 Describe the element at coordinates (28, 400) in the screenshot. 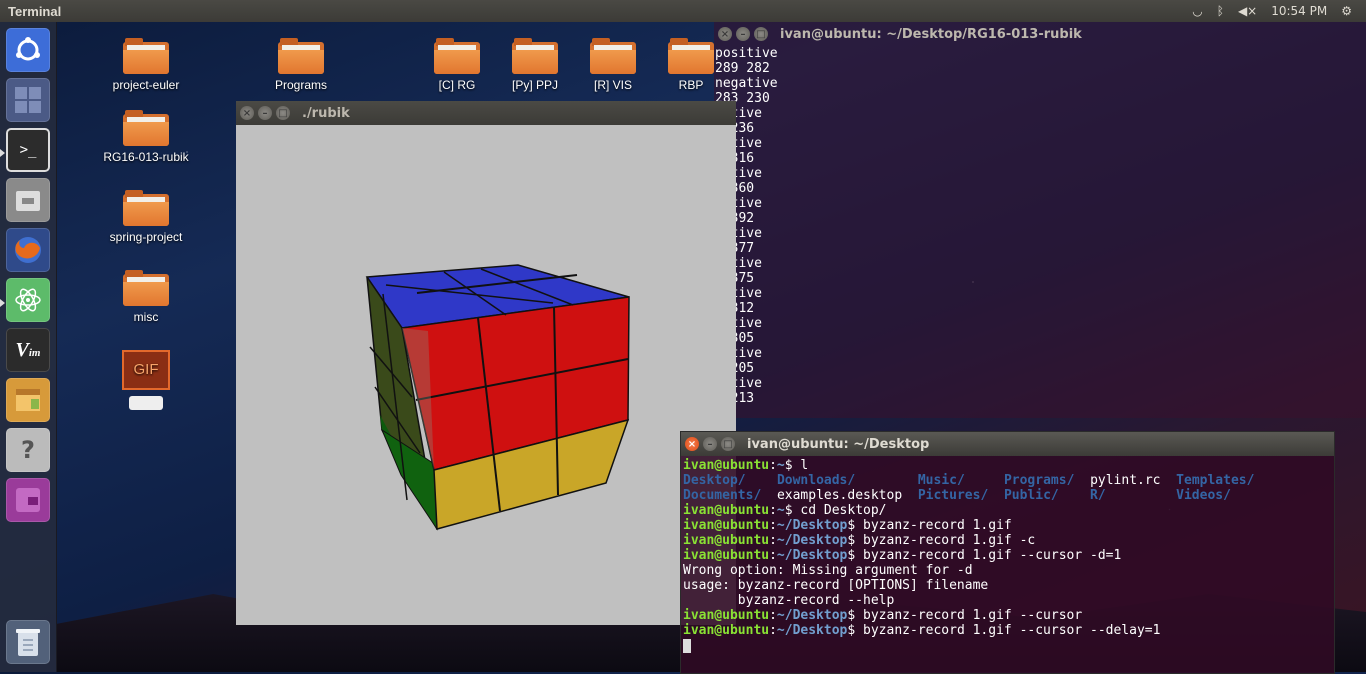

I see `archive-manager-icon` at that location.